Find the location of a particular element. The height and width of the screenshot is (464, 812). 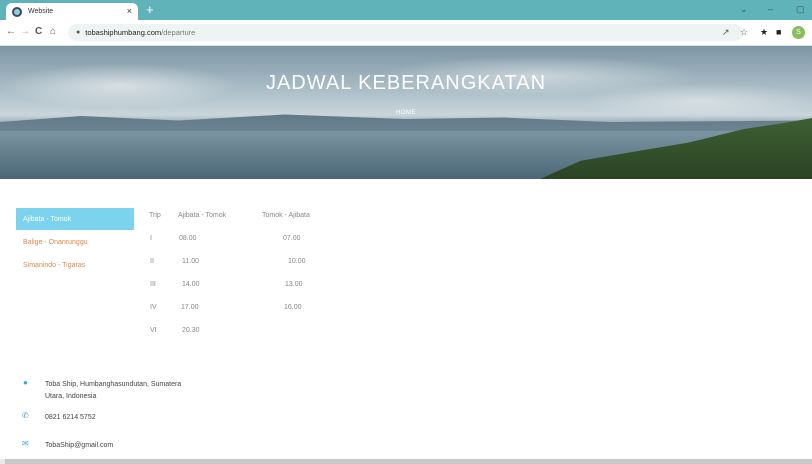

share-icon: ↗ is located at coordinates (726, 32).